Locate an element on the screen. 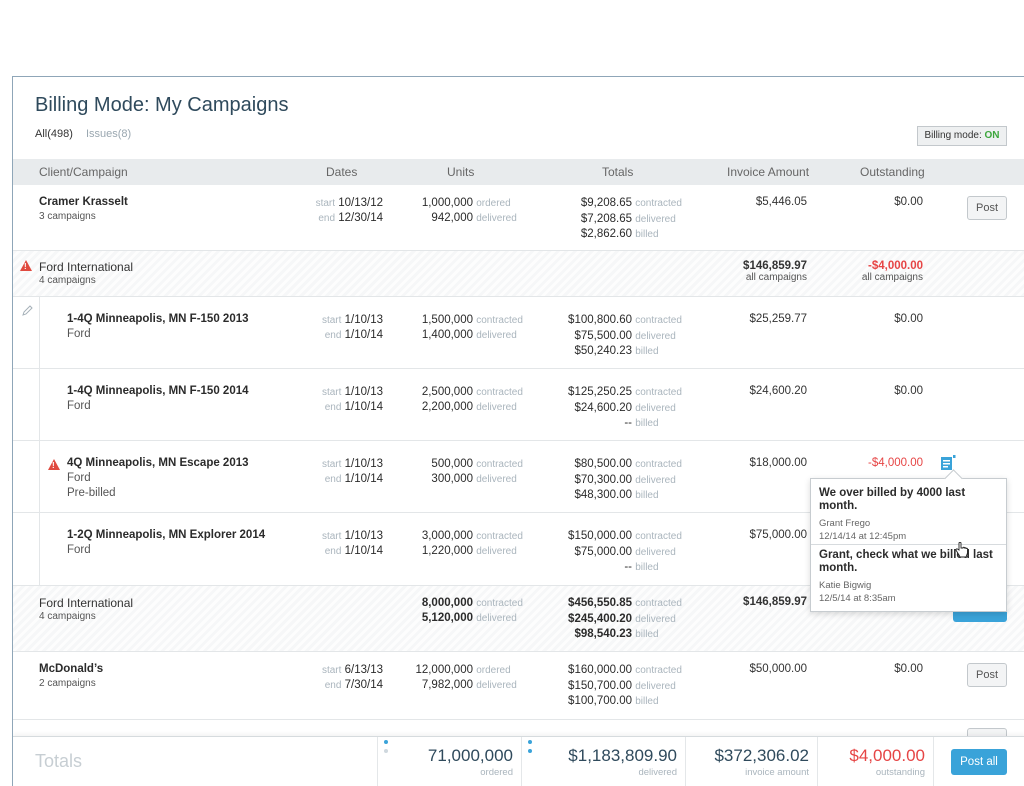 The image size is (1024, 786). campaign-count: 2 campaigns is located at coordinates (67, 683).